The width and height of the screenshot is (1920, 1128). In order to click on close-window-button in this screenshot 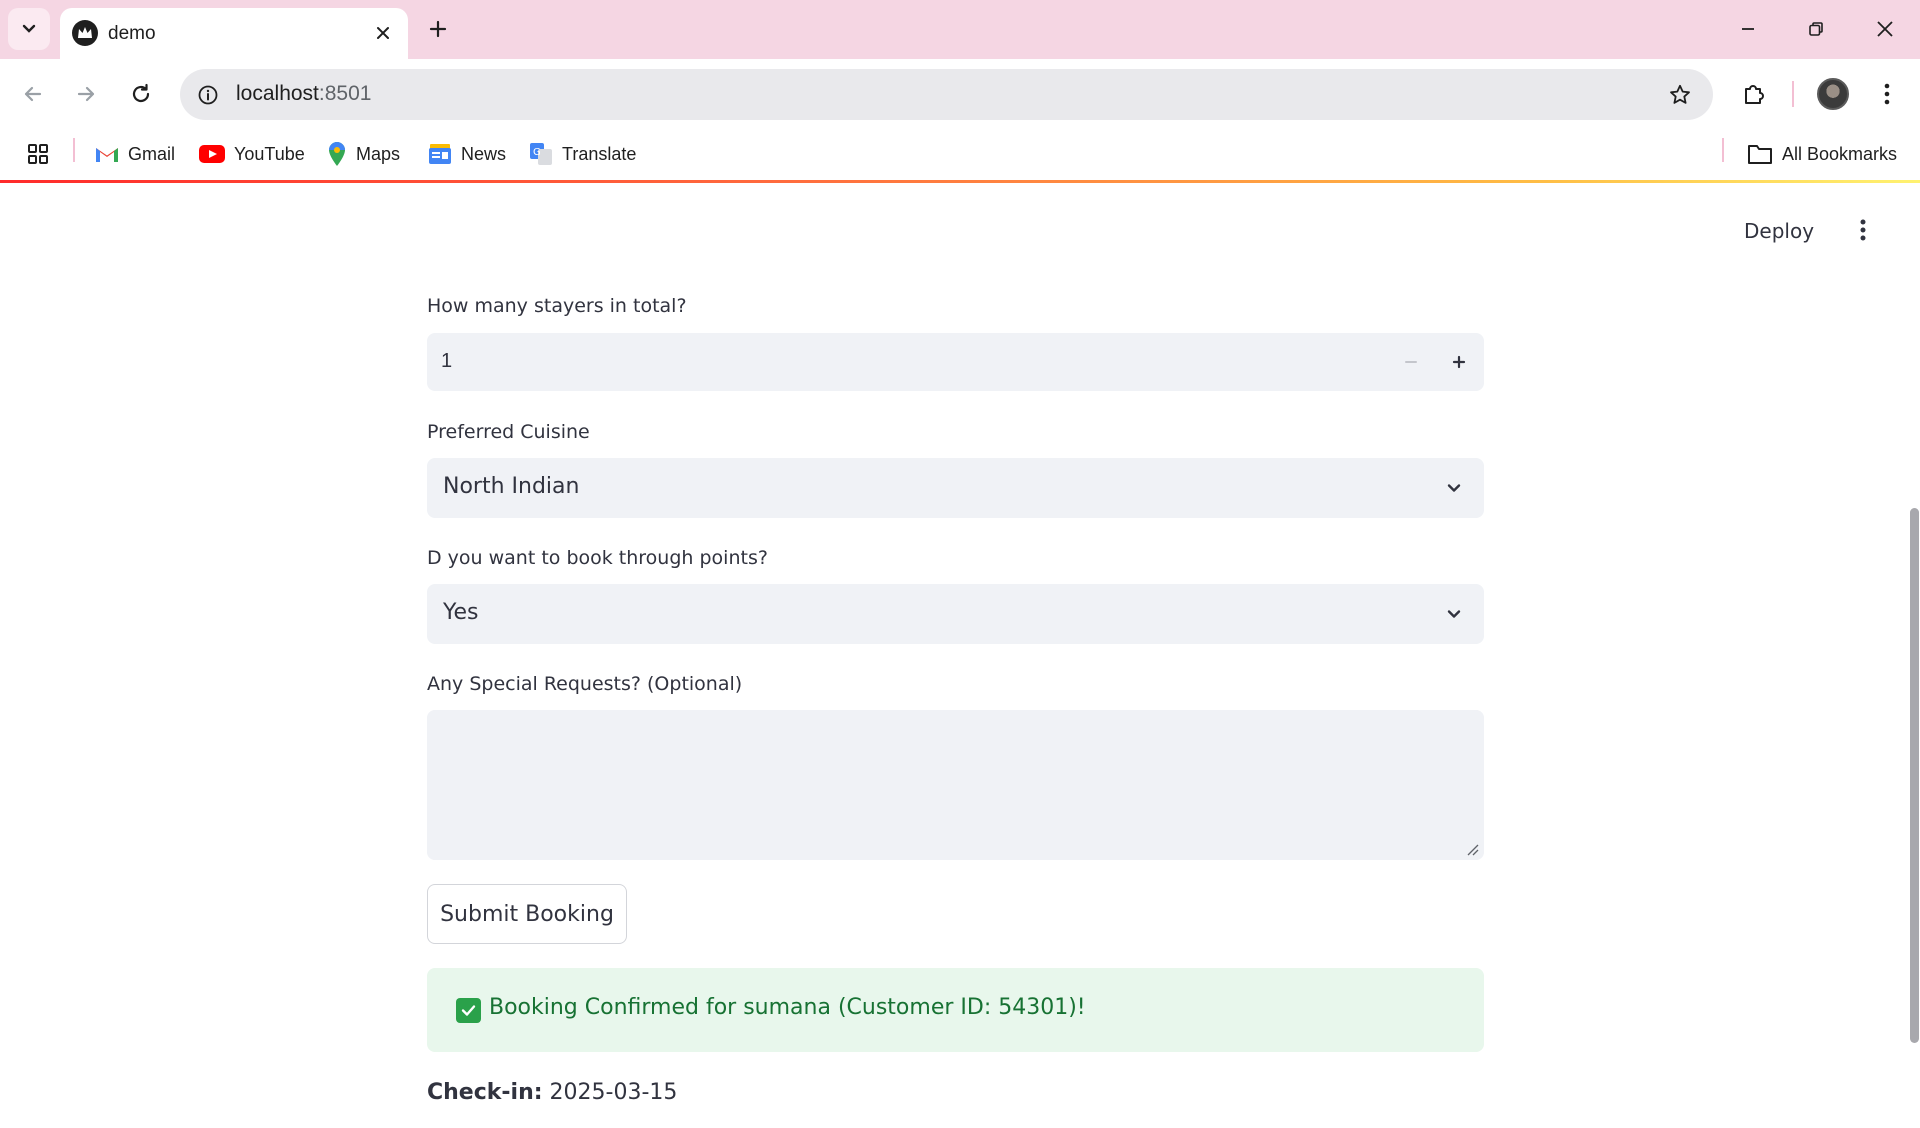, I will do `click(1885, 29)`.